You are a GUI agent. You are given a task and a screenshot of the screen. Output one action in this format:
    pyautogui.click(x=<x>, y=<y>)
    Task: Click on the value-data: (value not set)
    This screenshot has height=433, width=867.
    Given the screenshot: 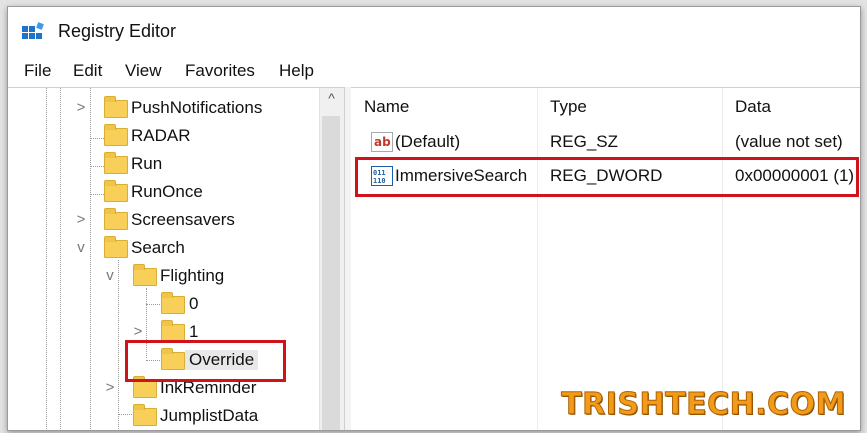 What is the action you would take?
    pyautogui.click(x=789, y=141)
    